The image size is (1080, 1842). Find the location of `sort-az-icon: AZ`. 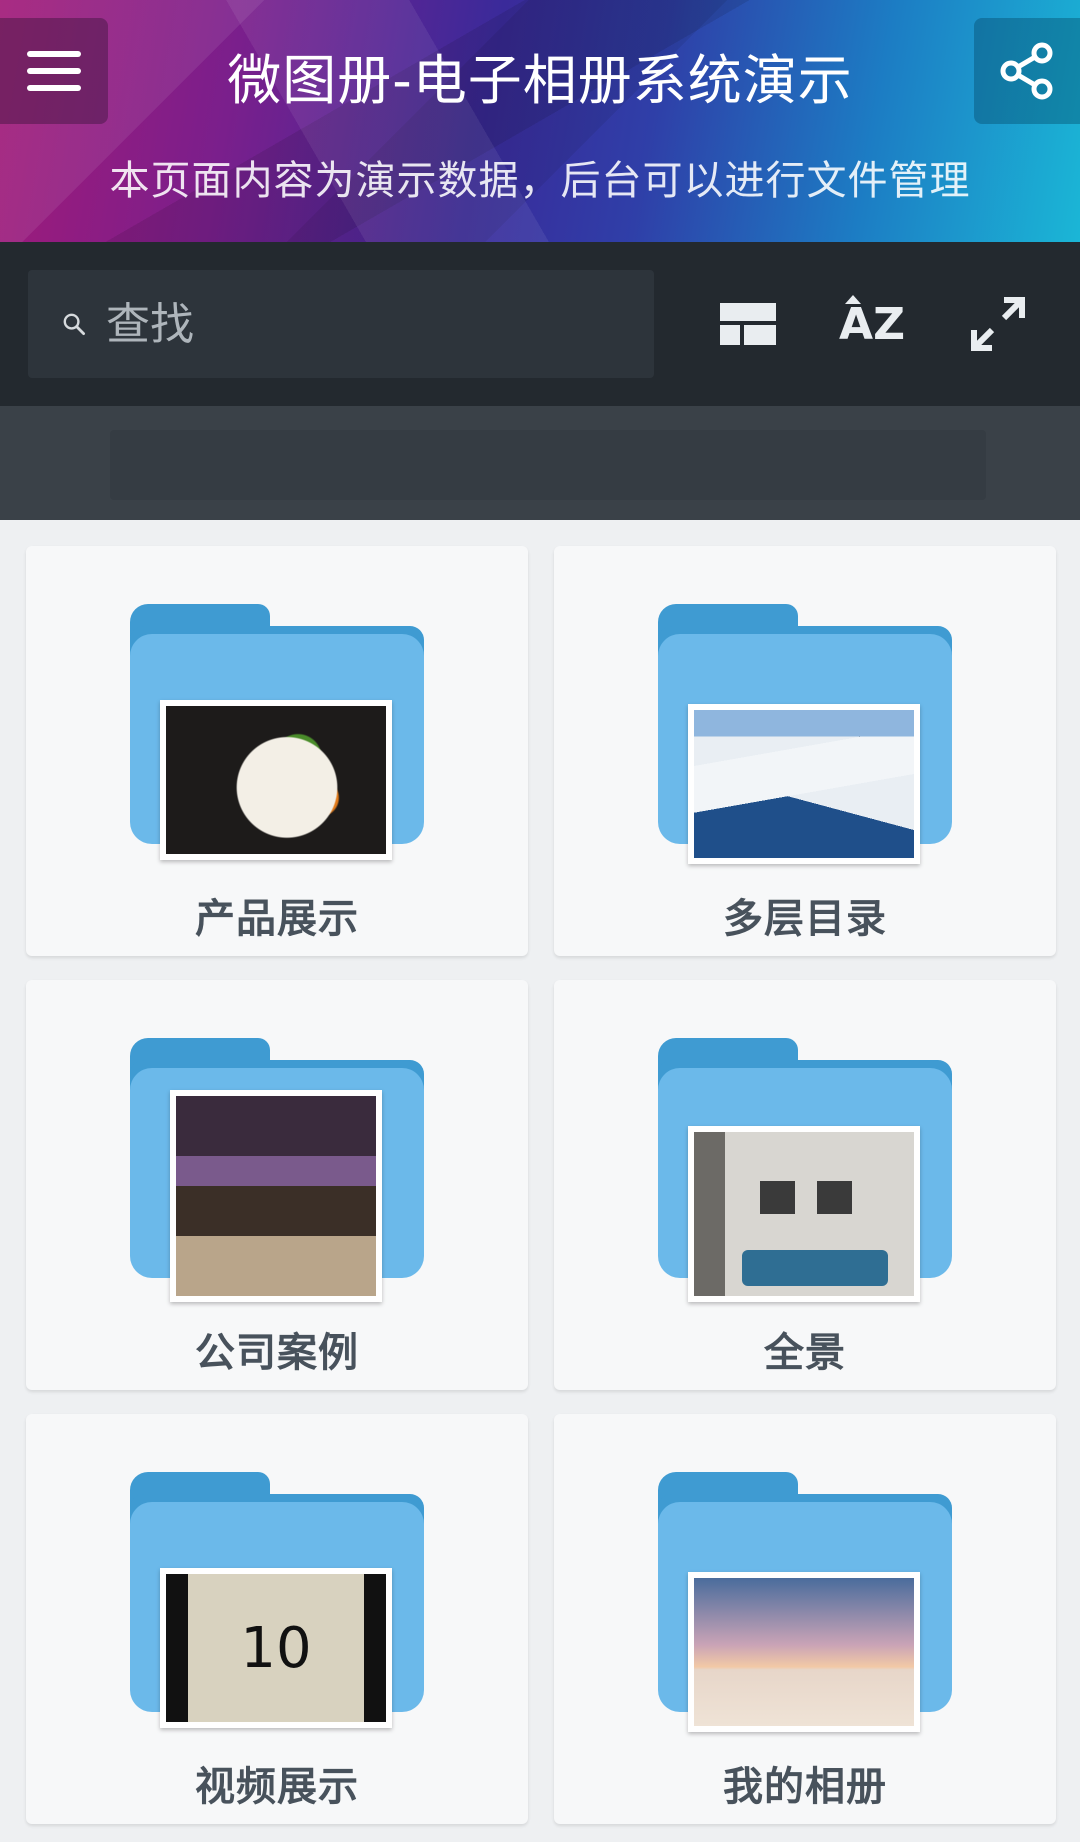

sort-az-icon: AZ is located at coordinates (872, 322).